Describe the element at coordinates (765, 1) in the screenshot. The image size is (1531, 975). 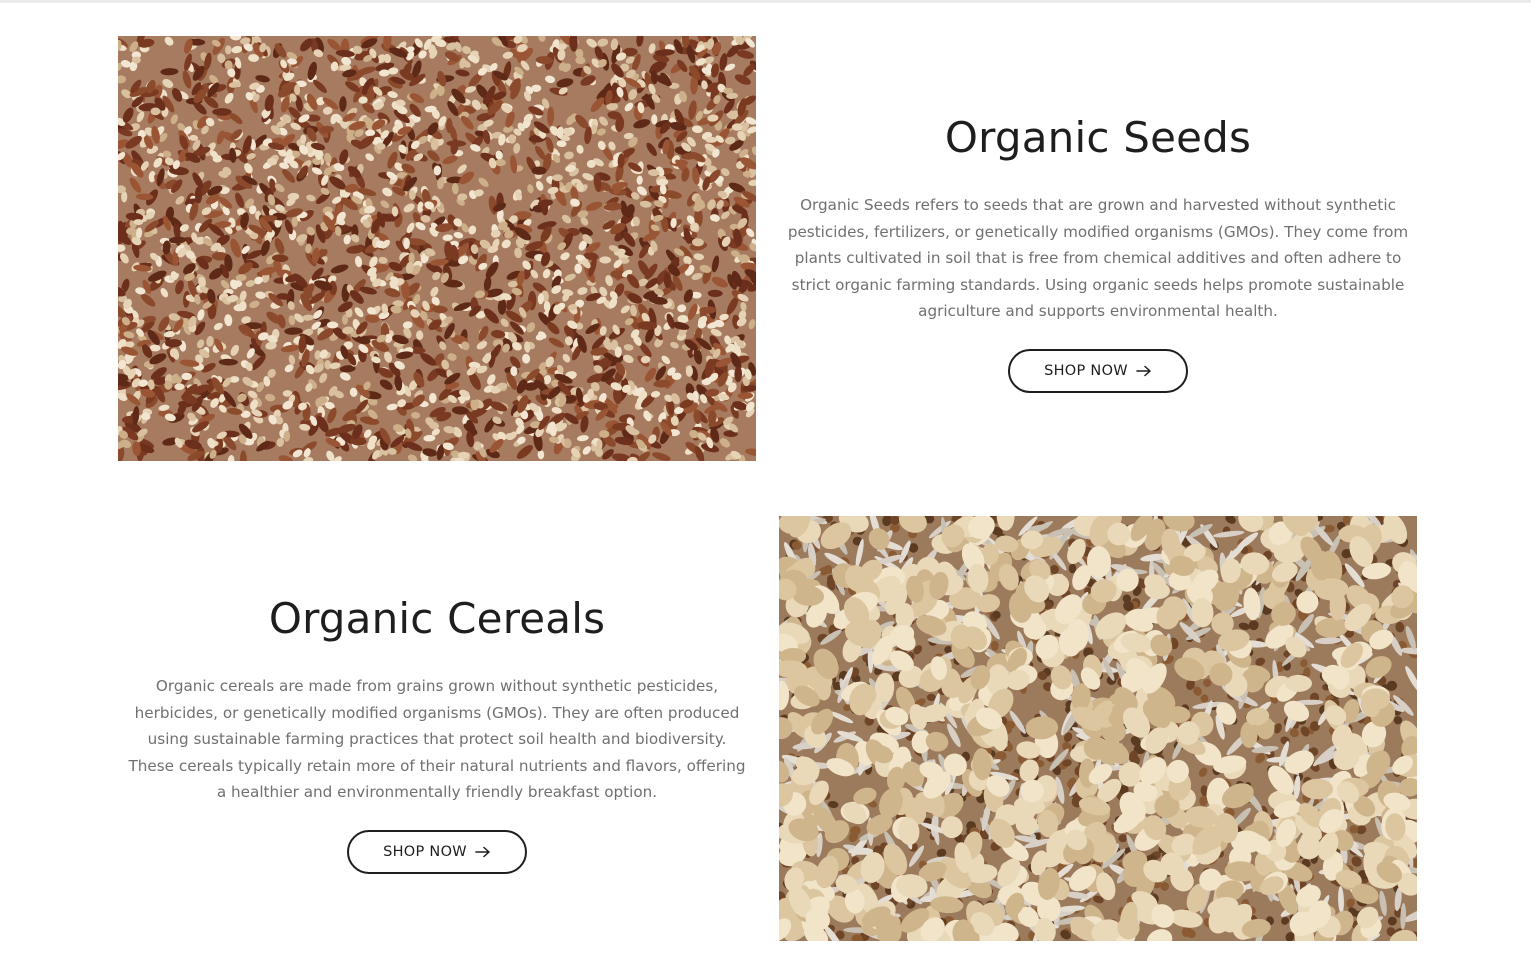
I see `top-divider` at that location.